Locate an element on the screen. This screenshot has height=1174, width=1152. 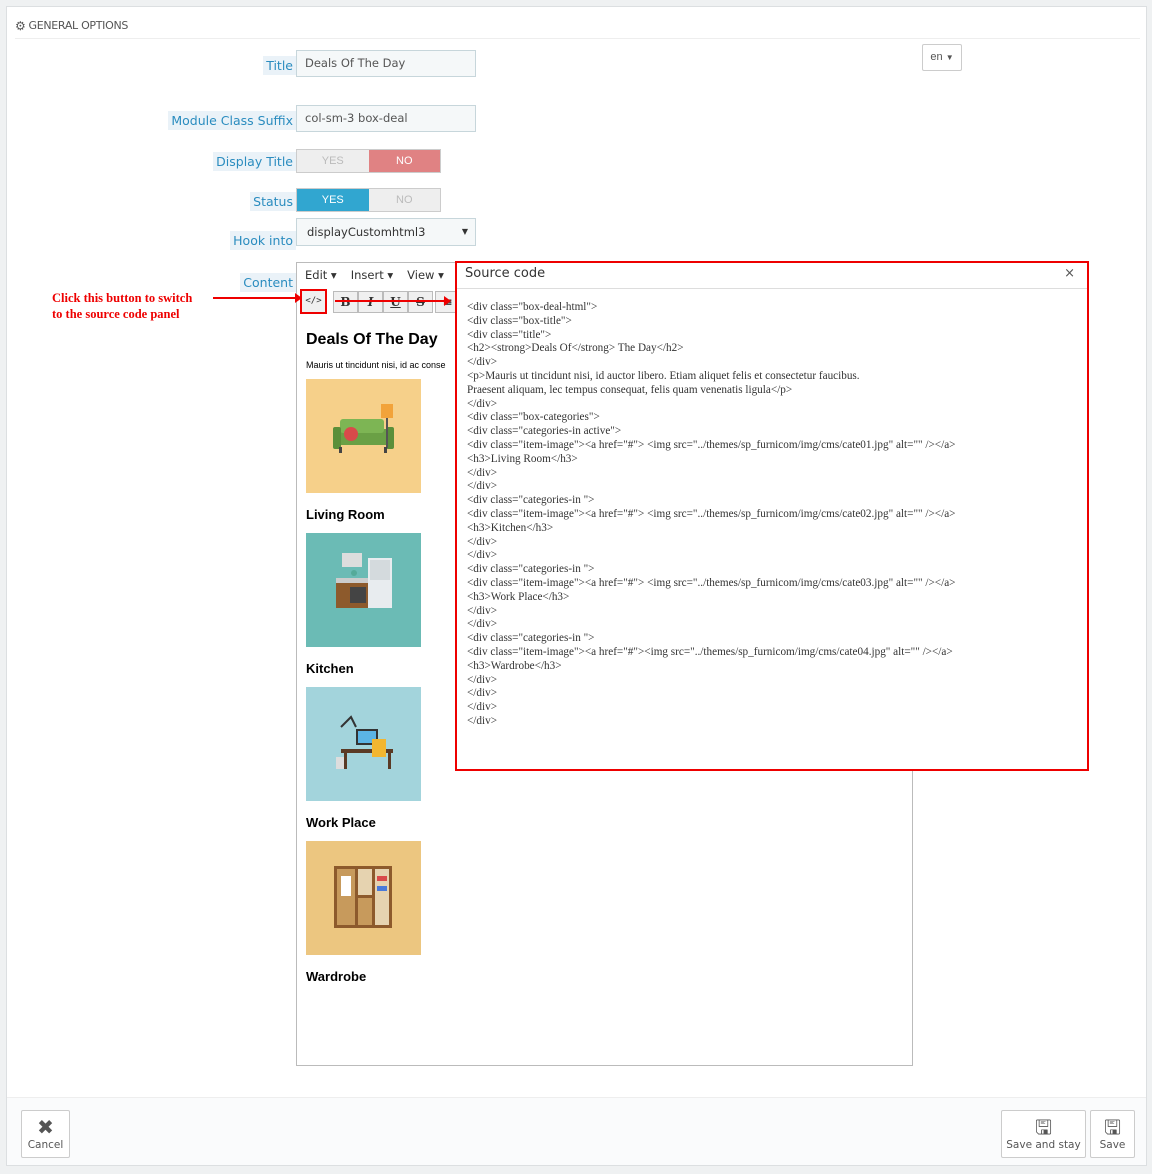
dialog-header: Source code × is located at coordinates (772, 276).